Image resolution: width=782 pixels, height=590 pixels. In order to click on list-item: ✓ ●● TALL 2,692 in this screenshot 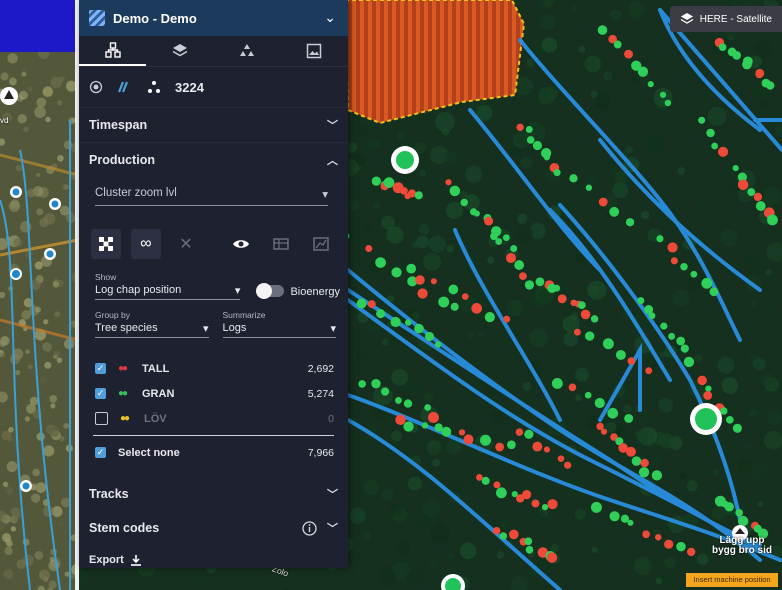, I will do `click(213, 368)`.